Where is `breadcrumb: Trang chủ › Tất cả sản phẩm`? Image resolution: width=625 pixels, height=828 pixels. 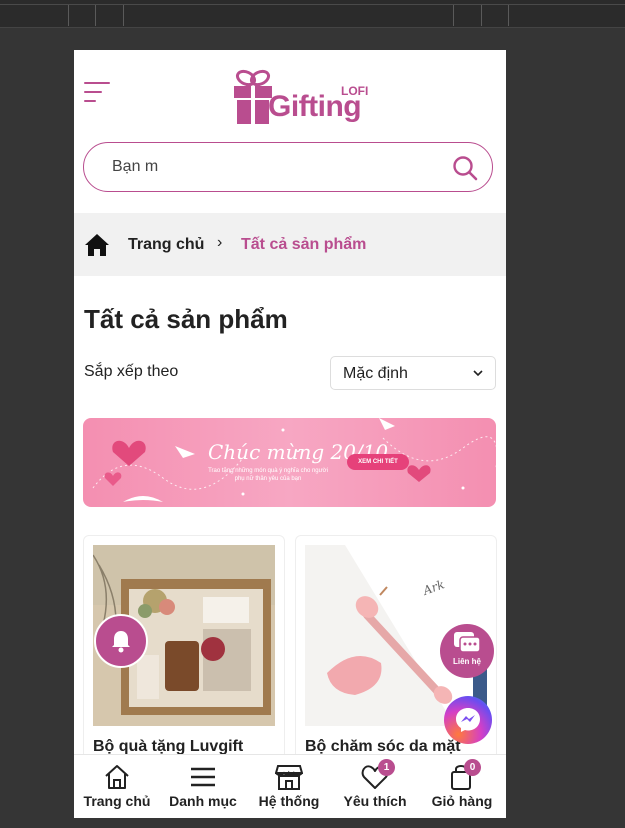
breadcrumb: Trang chủ › Tất cả sản phẩm is located at coordinates (290, 244).